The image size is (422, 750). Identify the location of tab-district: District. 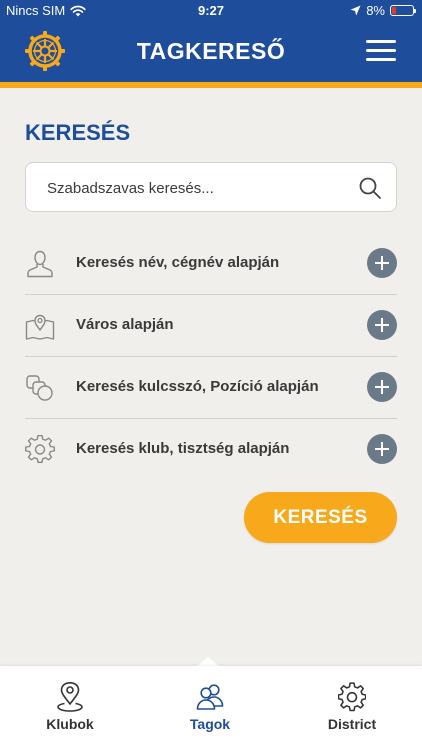
(352, 708).